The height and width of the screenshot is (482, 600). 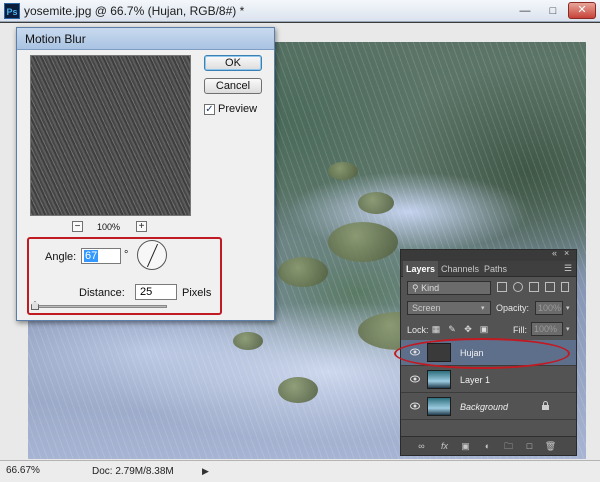 What do you see at coordinates (460, 269) in the screenshot?
I see `tab-channels: Channels` at bounding box center [460, 269].